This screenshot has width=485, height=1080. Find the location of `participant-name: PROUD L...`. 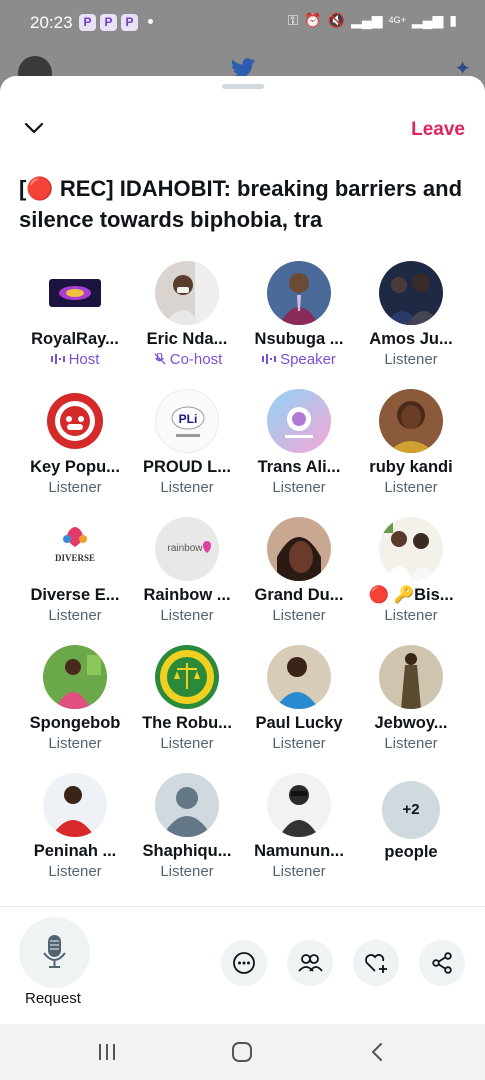

participant-name: PROUD L... is located at coordinates (186, 467).